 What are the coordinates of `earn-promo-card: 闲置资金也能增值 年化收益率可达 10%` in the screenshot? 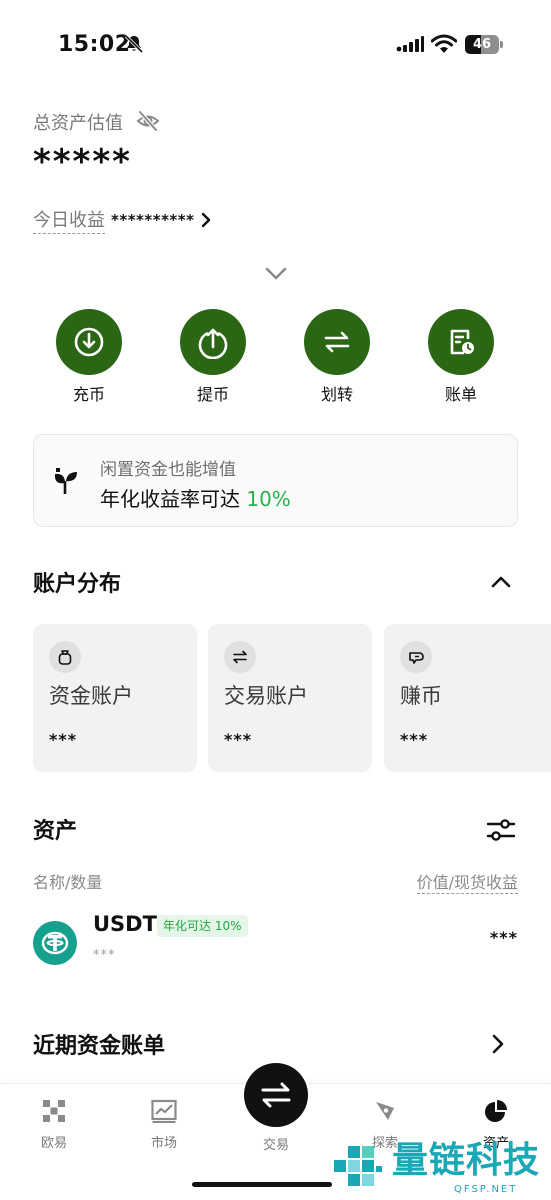 It's located at (275, 480).